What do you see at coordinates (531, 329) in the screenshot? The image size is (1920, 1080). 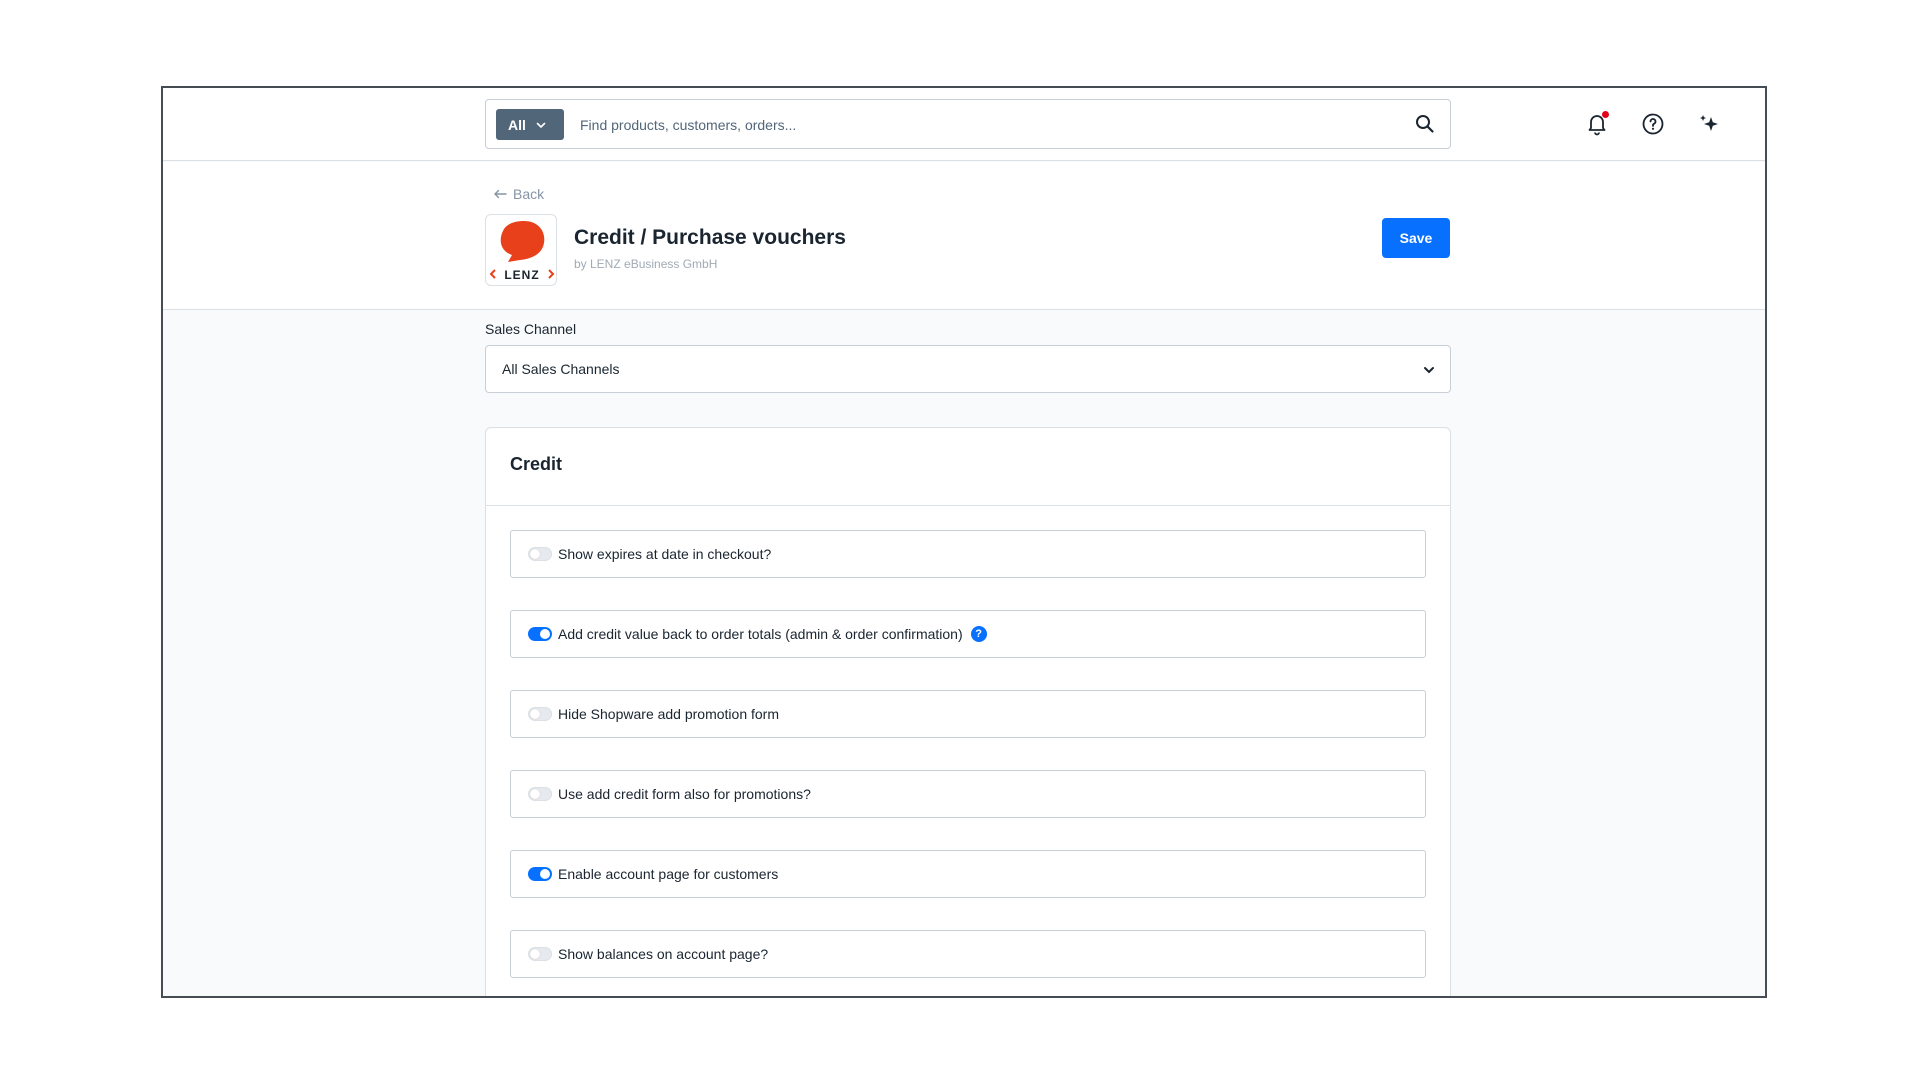 I see `sales-channel-label: Sales Channel` at bounding box center [531, 329].